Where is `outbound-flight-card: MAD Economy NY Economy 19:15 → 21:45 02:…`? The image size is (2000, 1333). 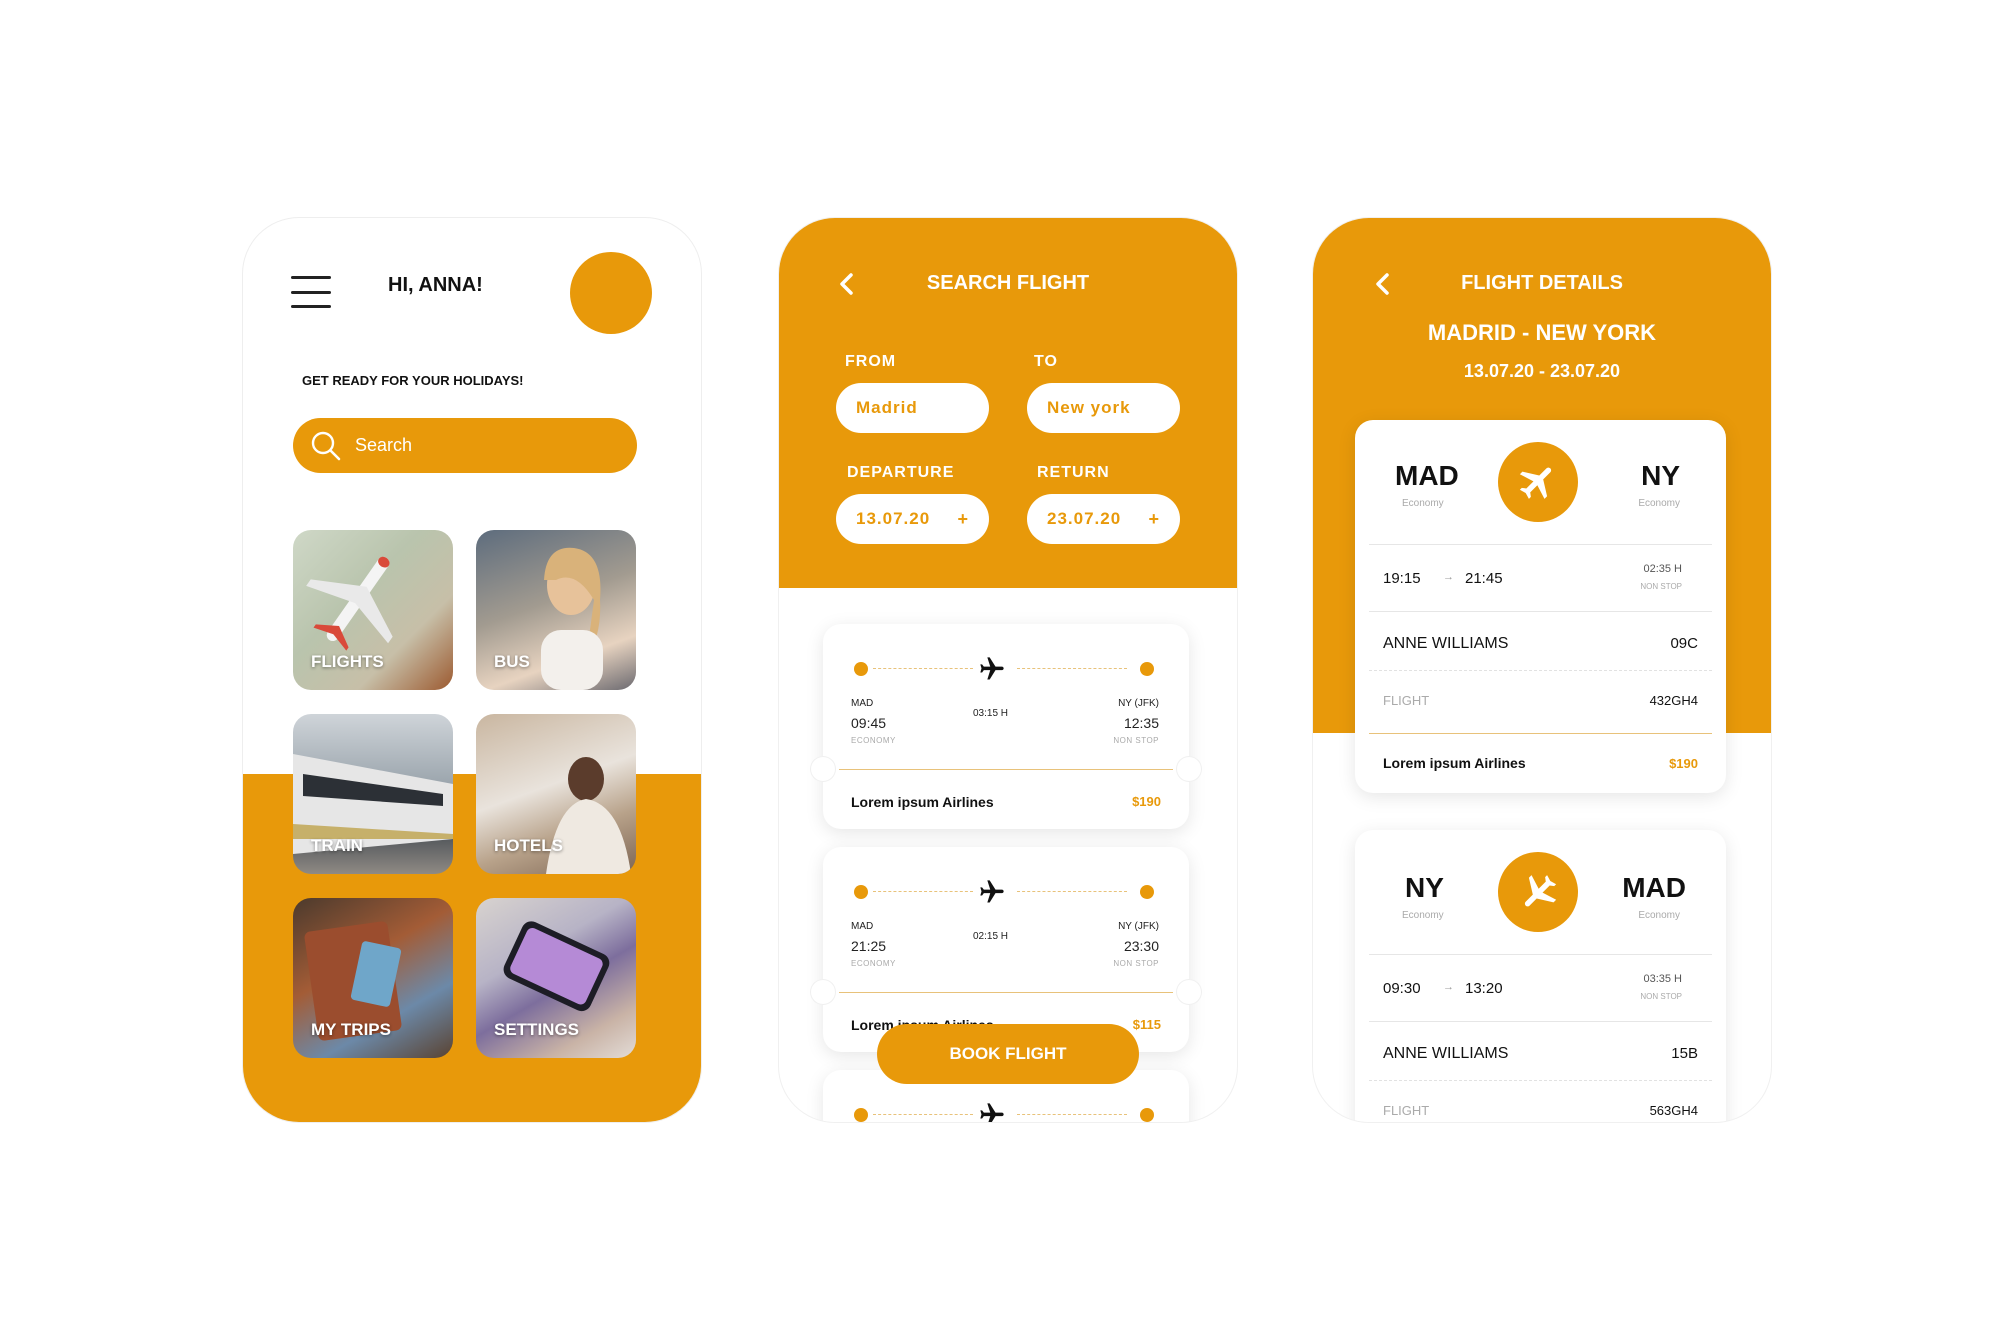
outbound-flight-card: MAD Economy NY Economy 19:15 → 21:45 02:… is located at coordinates (1540, 606).